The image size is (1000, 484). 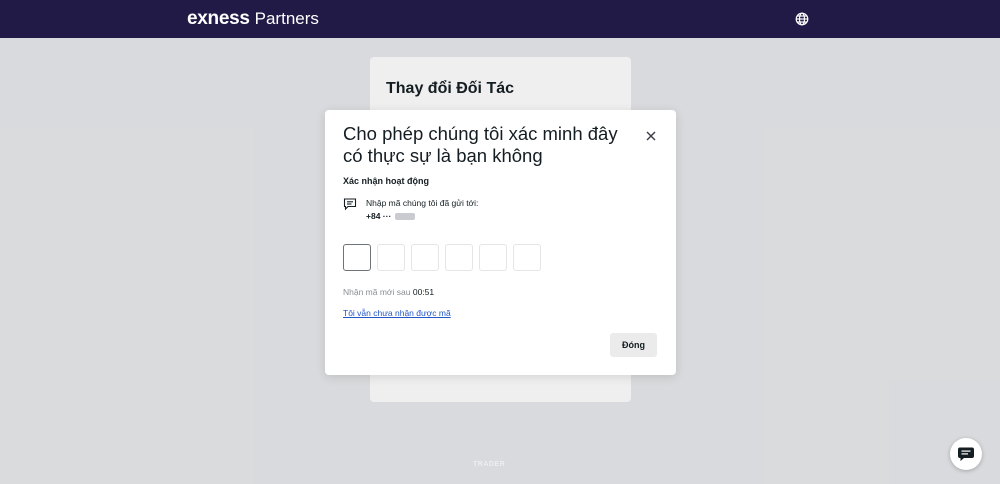 What do you see at coordinates (286, 18) in the screenshot?
I see `logo-suffix: Partners` at bounding box center [286, 18].